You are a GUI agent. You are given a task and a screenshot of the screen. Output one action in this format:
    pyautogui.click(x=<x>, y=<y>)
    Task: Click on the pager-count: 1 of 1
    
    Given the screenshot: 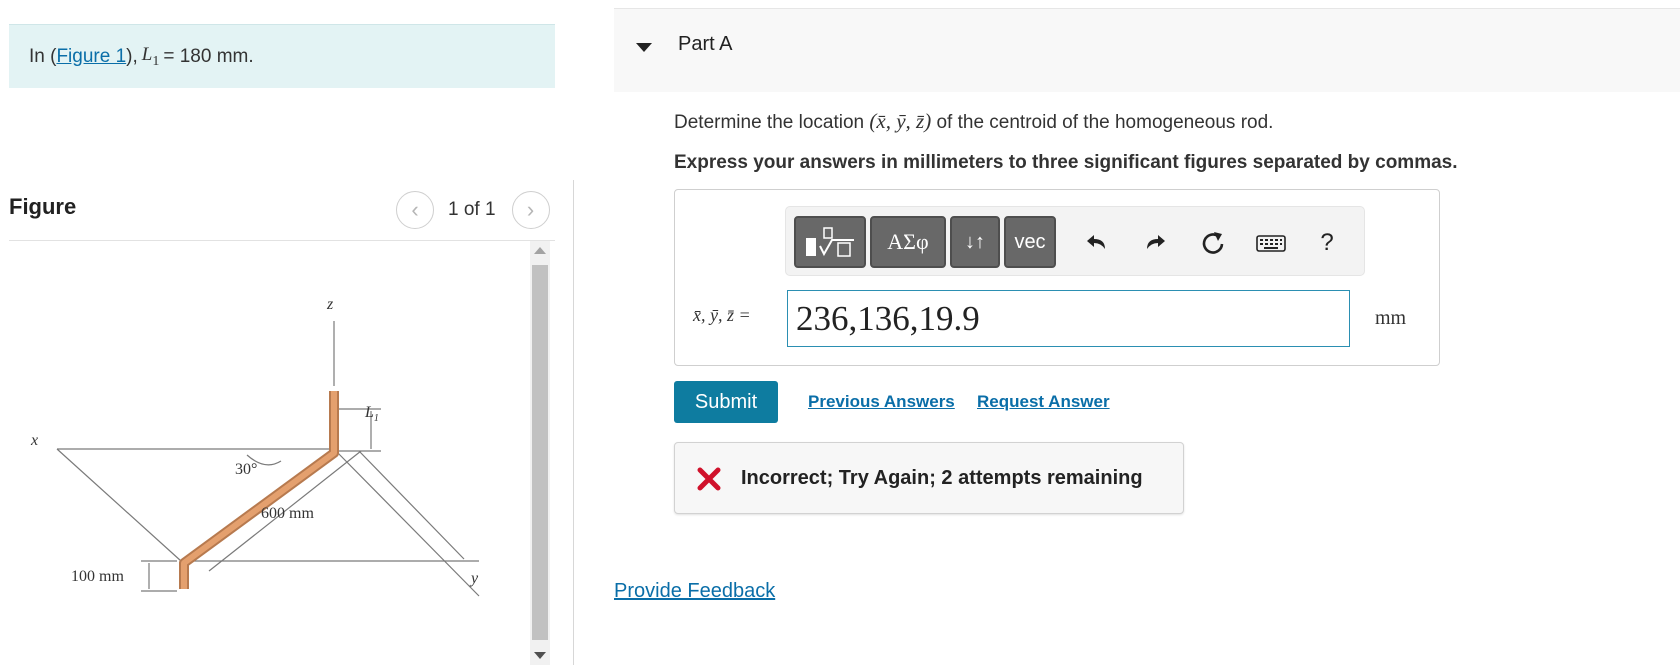 What is the action you would take?
    pyautogui.click(x=472, y=209)
    